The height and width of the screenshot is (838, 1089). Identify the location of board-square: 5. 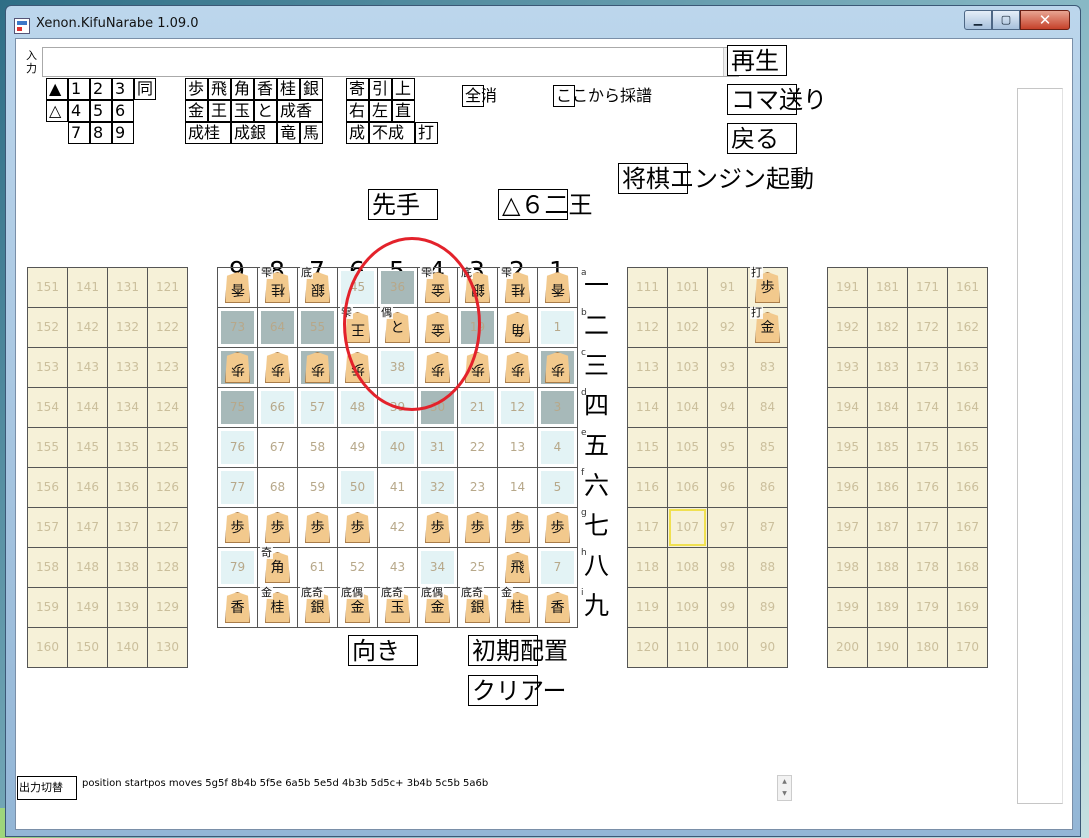
(558, 488).